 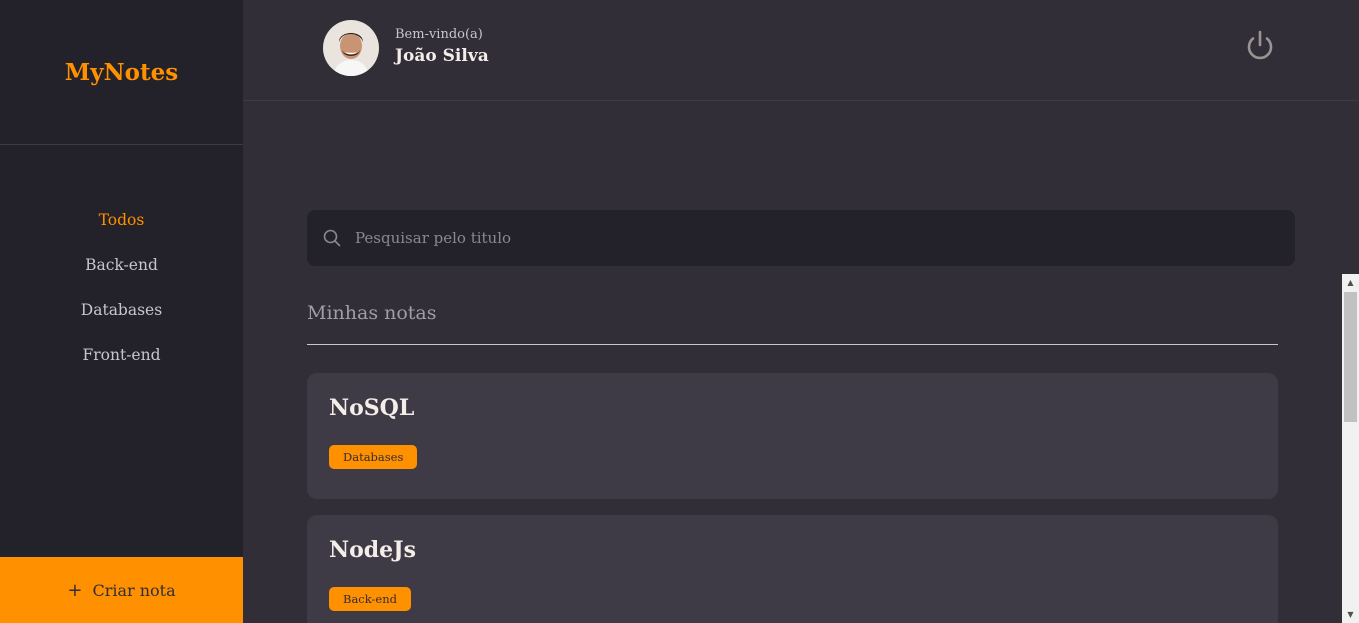 What do you see at coordinates (121, 321) in the screenshot?
I see `sidebar-item-databases: Databases` at bounding box center [121, 321].